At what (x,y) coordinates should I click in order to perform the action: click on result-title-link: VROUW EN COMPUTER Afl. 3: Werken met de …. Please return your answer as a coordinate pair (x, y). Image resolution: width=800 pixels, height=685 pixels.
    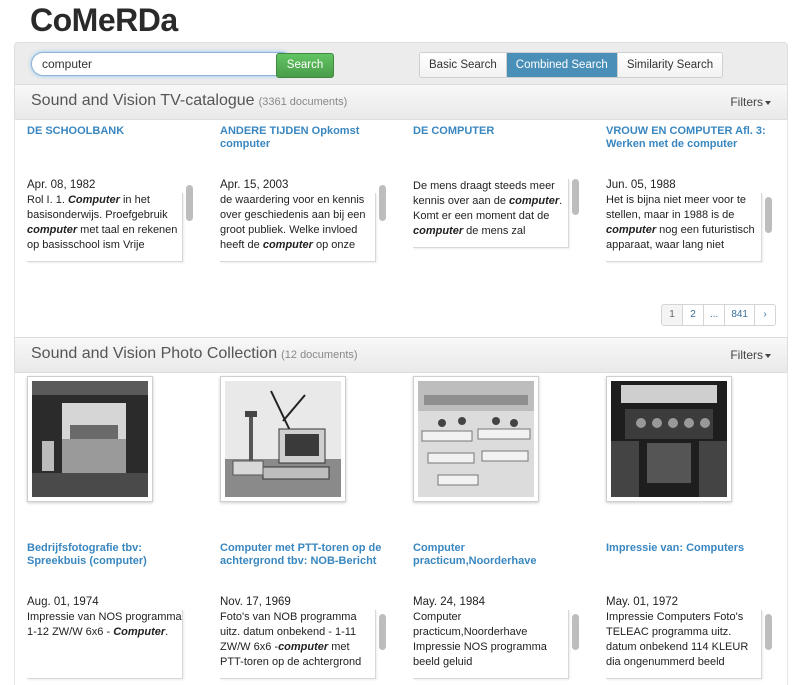
    Looking at the image, I should click on (688, 138).